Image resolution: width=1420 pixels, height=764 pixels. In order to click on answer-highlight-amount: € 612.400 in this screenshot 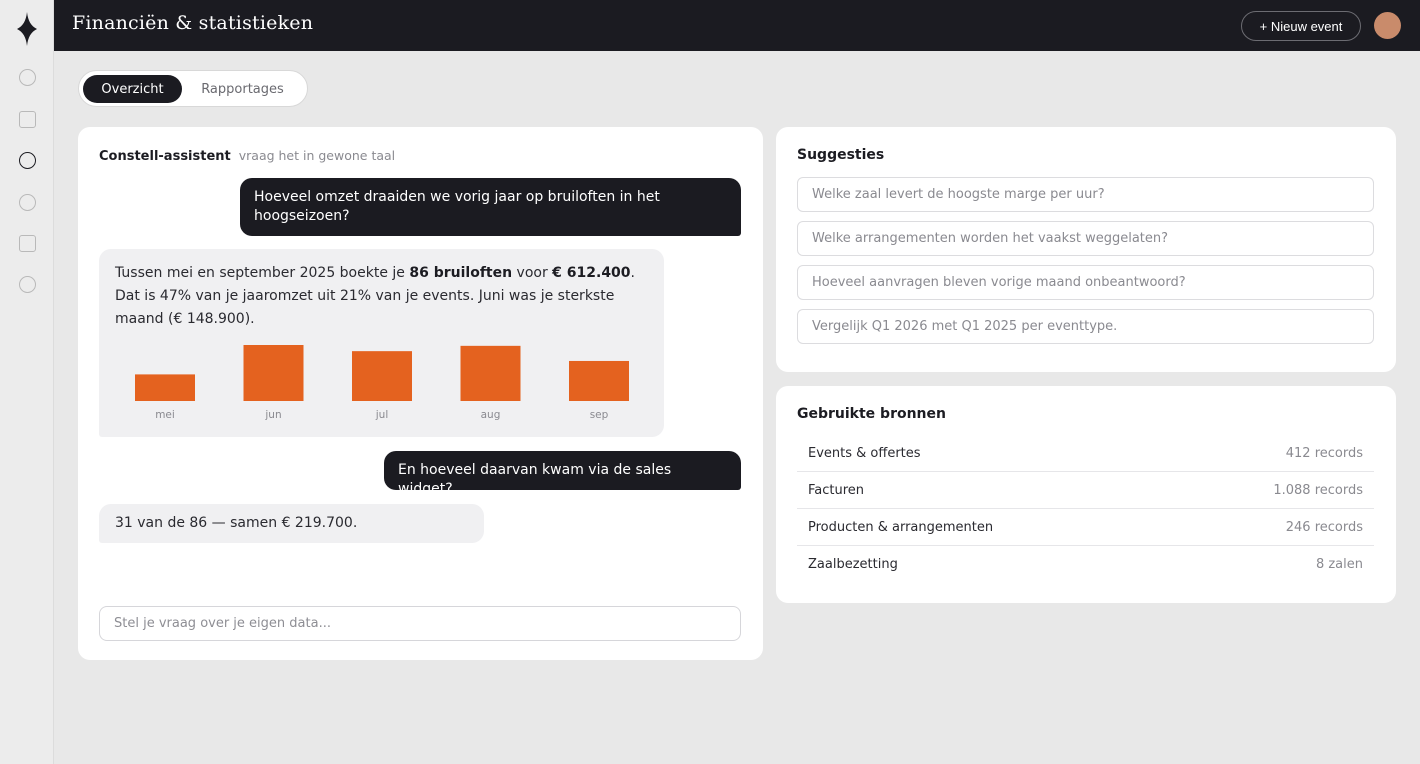, I will do `click(591, 273)`.